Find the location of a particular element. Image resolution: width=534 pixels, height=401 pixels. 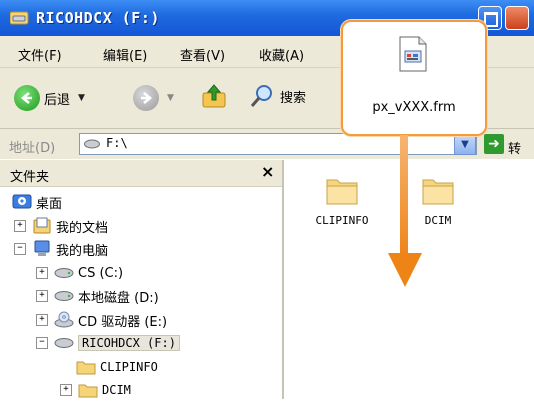

chevron-down-icon: ▼ is located at coordinates (465, 144).